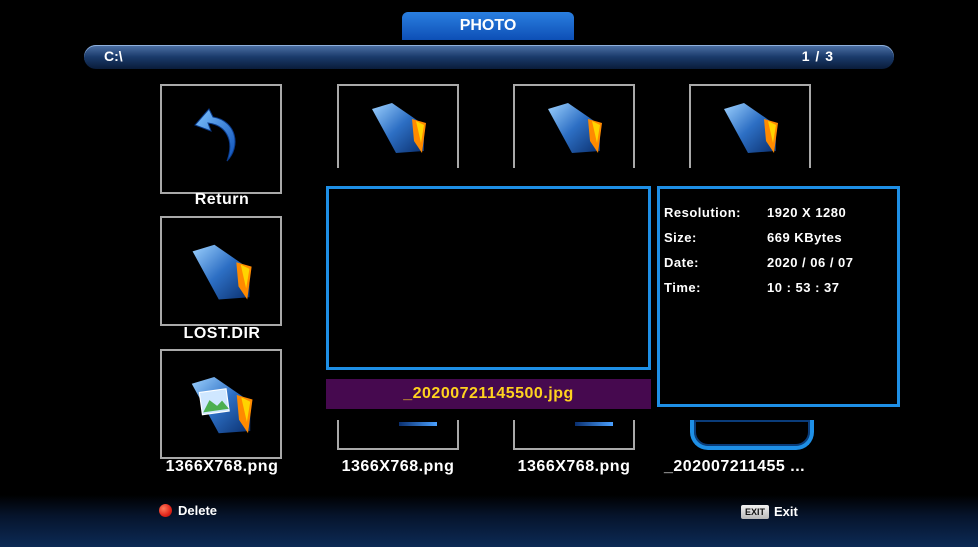 Image resolution: width=978 pixels, height=547 pixels. What do you see at coordinates (805, 237) in the screenshot?
I see `size-value: 669 KBytes` at bounding box center [805, 237].